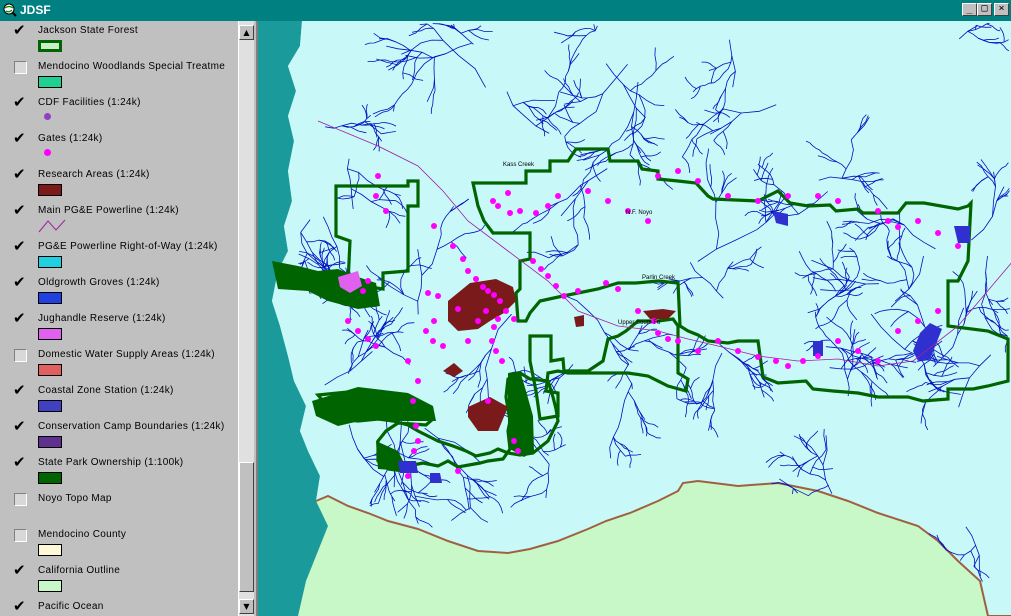  Describe the element at coordinates (119, 471) in the screenshot. I see `layer-item: State Park Ownership (1:100k)` at that location.